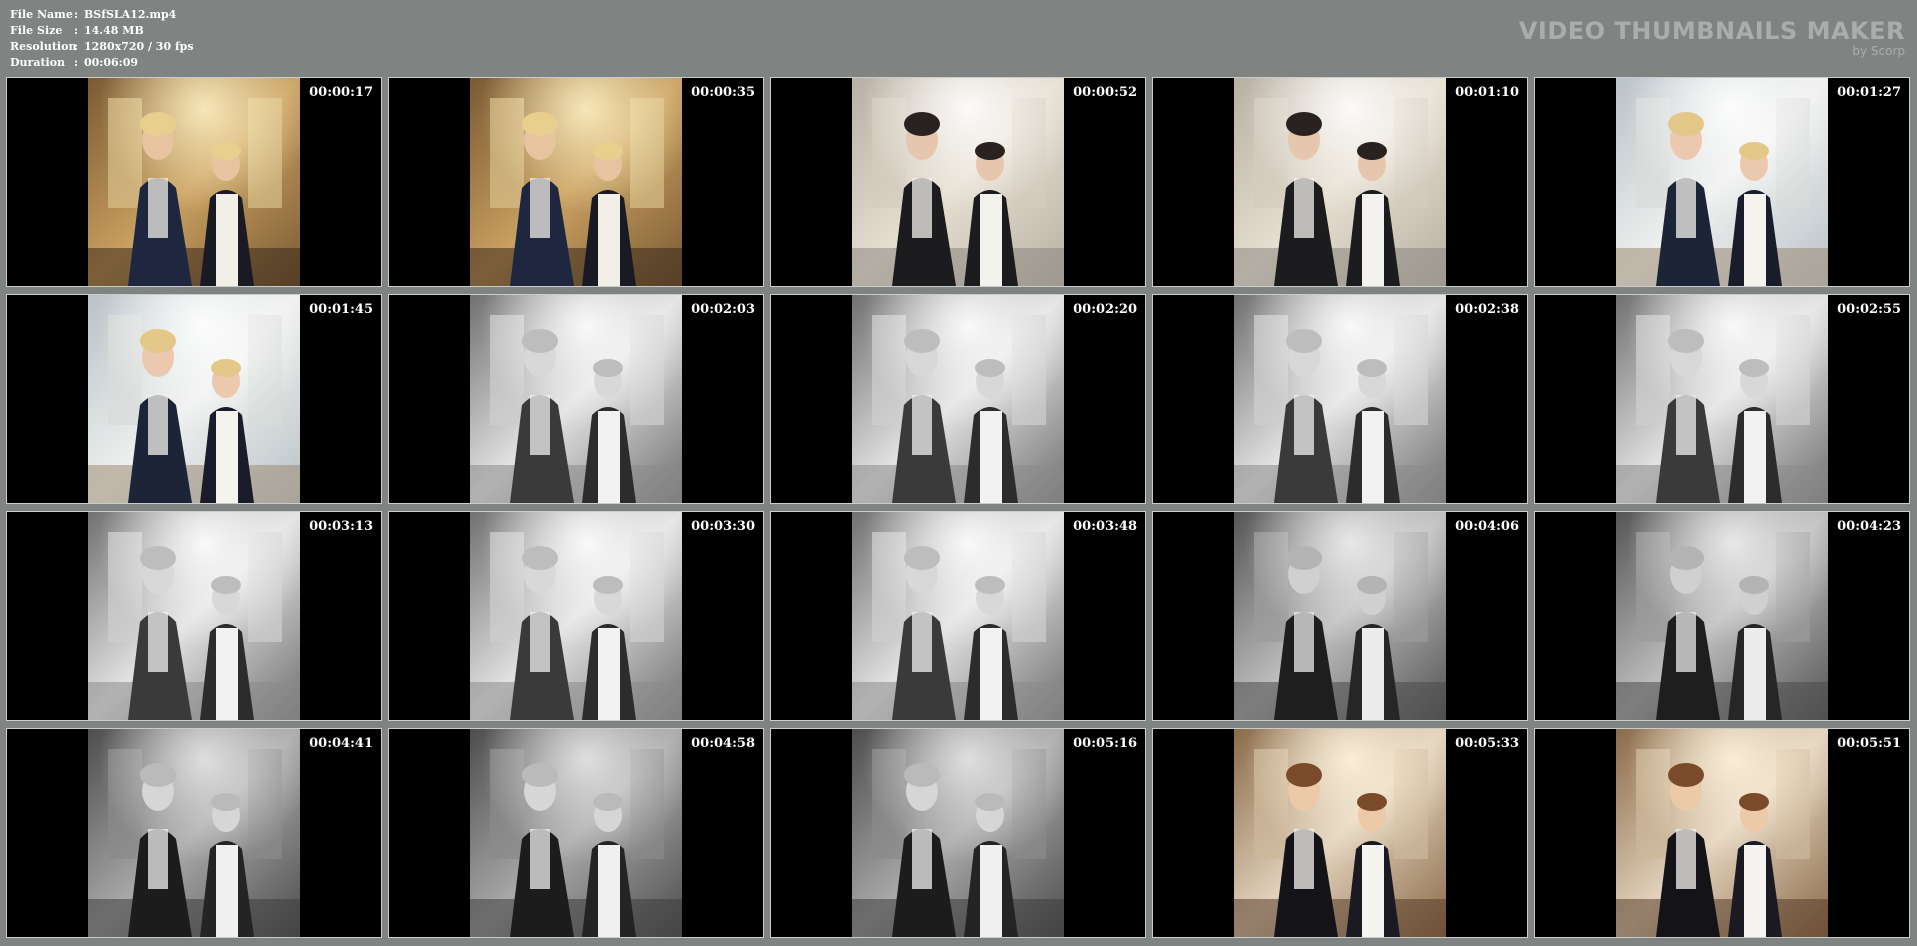 Image resolution: width=1917 pixels, height=946 pixels. Describe the element at coordinates (723, 526) in the screenshot. I see `thumbnail-timestamp: 00:03:30` at that location.